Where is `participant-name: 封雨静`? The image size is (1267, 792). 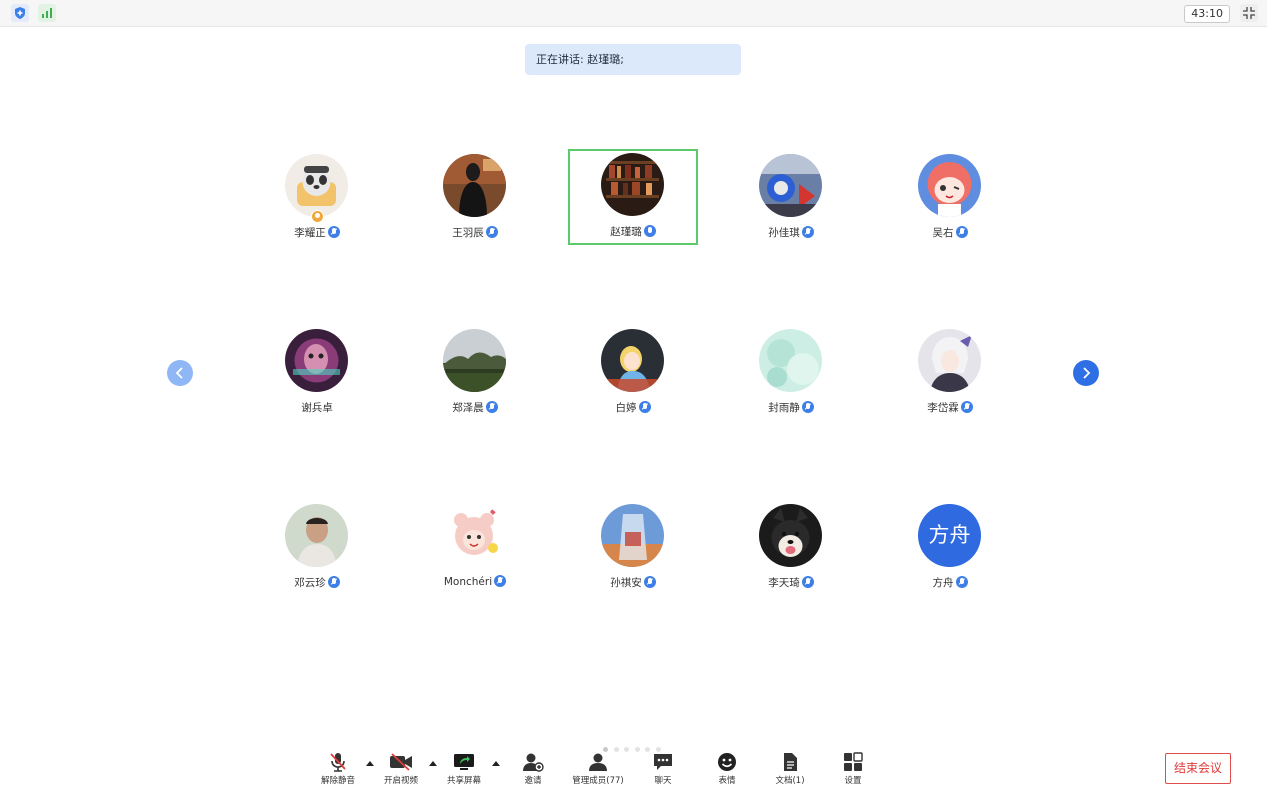 participant-name: 封雨静 is located at coordinates (784, 408).